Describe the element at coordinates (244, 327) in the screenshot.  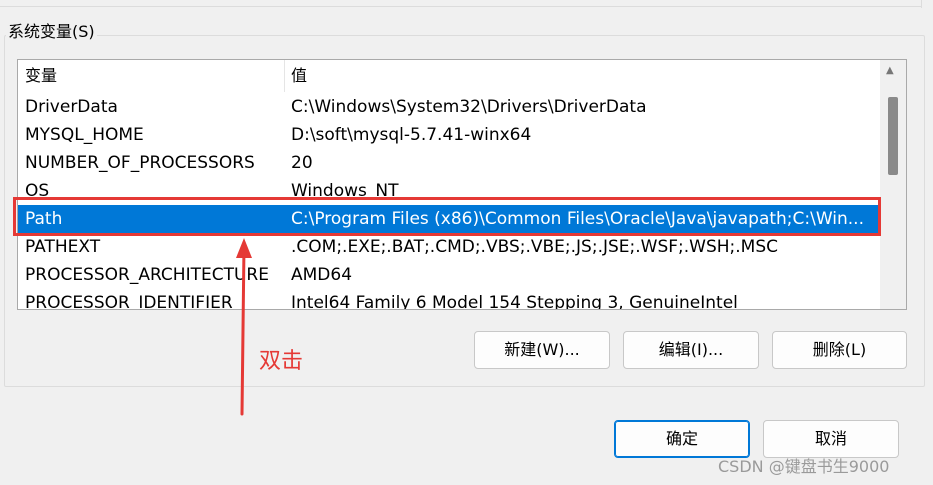
I see `annotation-arrow-icon` at that location.